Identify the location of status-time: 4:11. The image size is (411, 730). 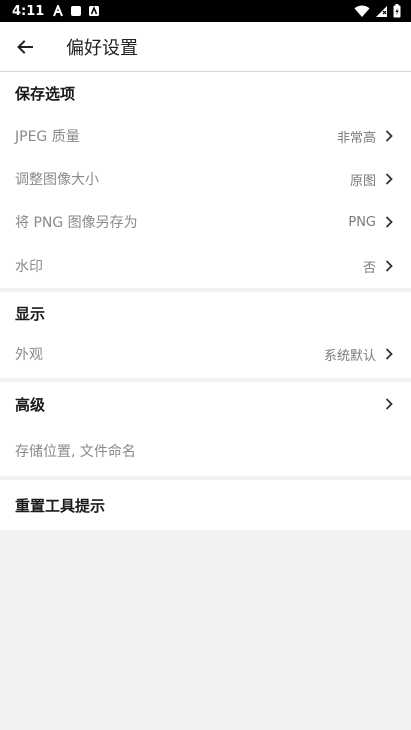
(28, 11).